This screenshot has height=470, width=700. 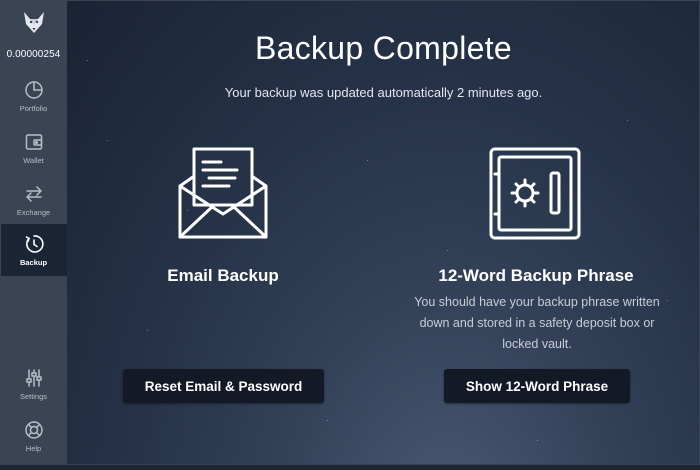 I want to click on show-12-word-phrase-button: Show 12-Word Phrase, so click(x=537, y=386).